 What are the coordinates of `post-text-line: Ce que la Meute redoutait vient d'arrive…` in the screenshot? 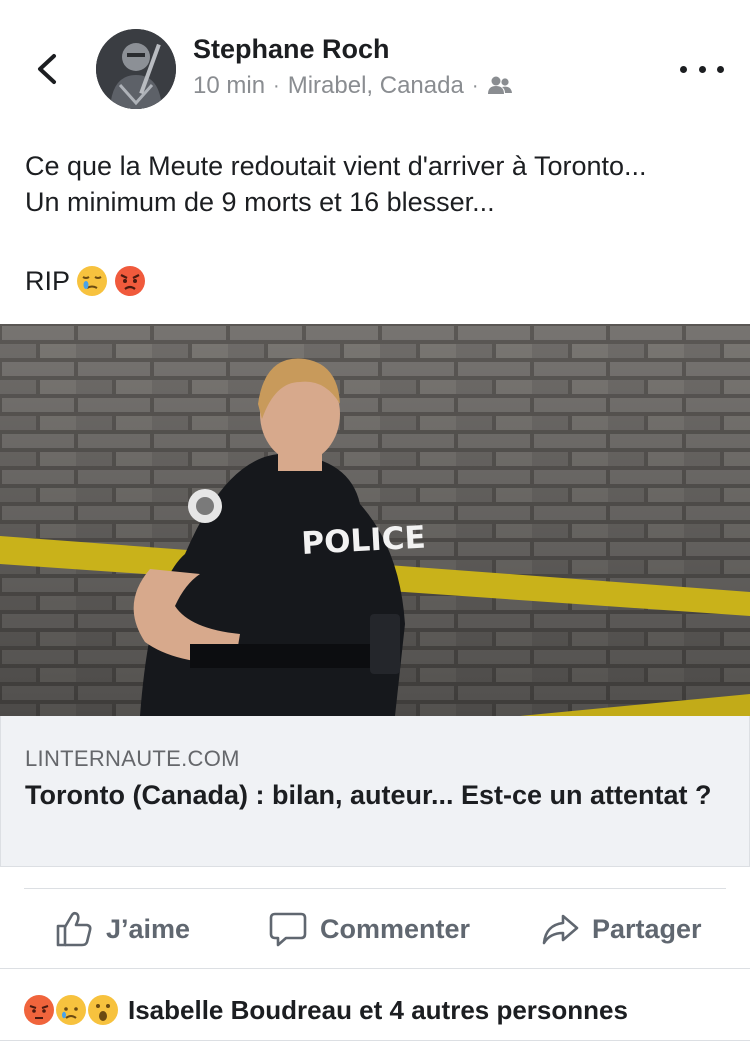 It's located at (336, 166).